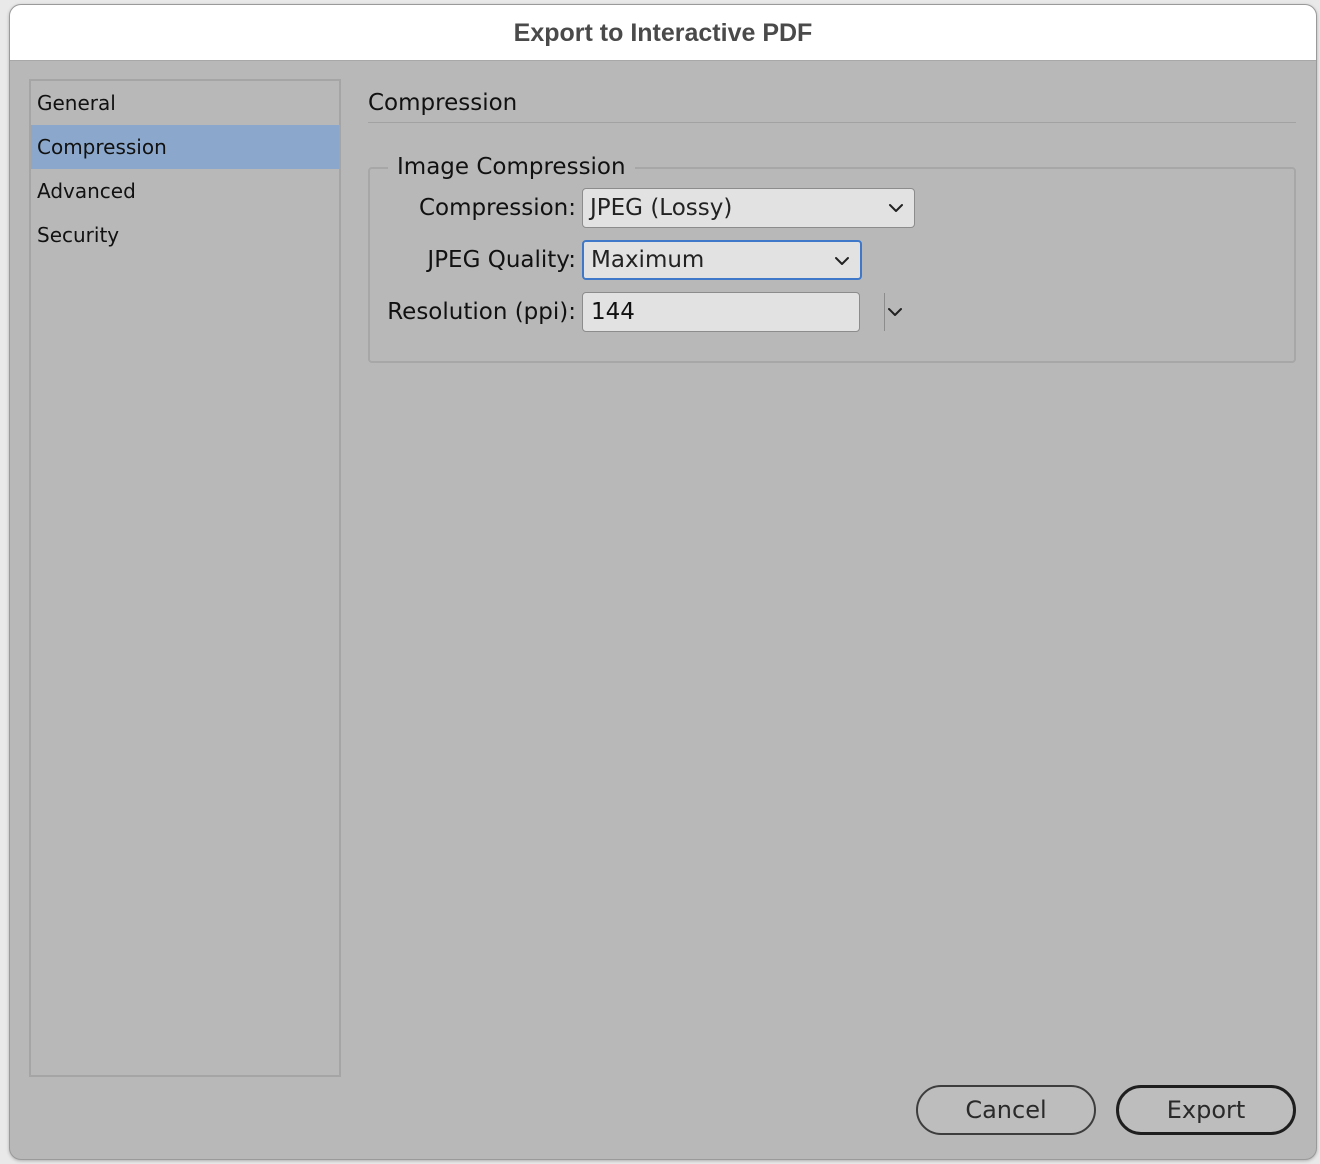 The image size is (1320, 1164). I want to click on cancel-button: Cancel, so click(1006, 1110).